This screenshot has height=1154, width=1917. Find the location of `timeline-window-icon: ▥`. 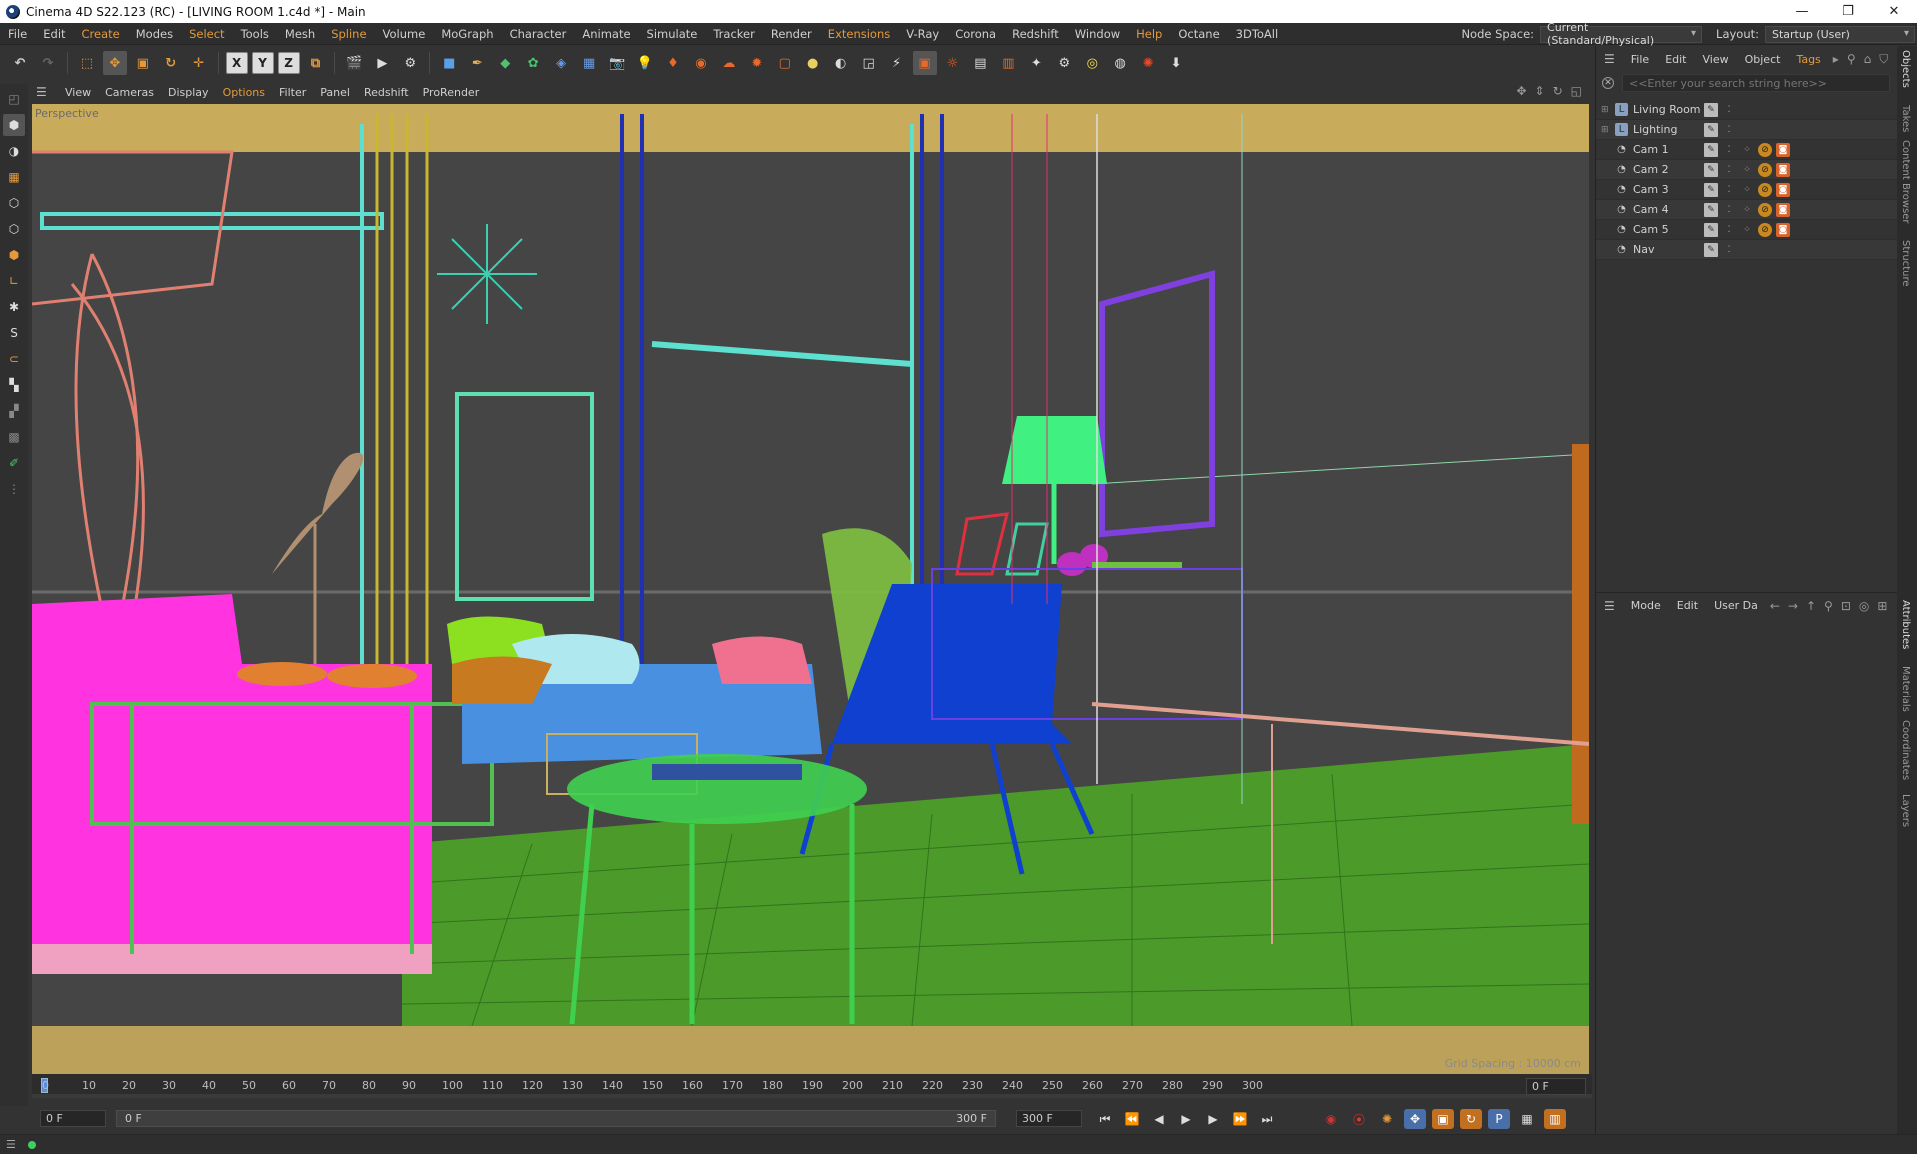

timeline-window-icon: ▥ is located at coordinates (1555, 1119).